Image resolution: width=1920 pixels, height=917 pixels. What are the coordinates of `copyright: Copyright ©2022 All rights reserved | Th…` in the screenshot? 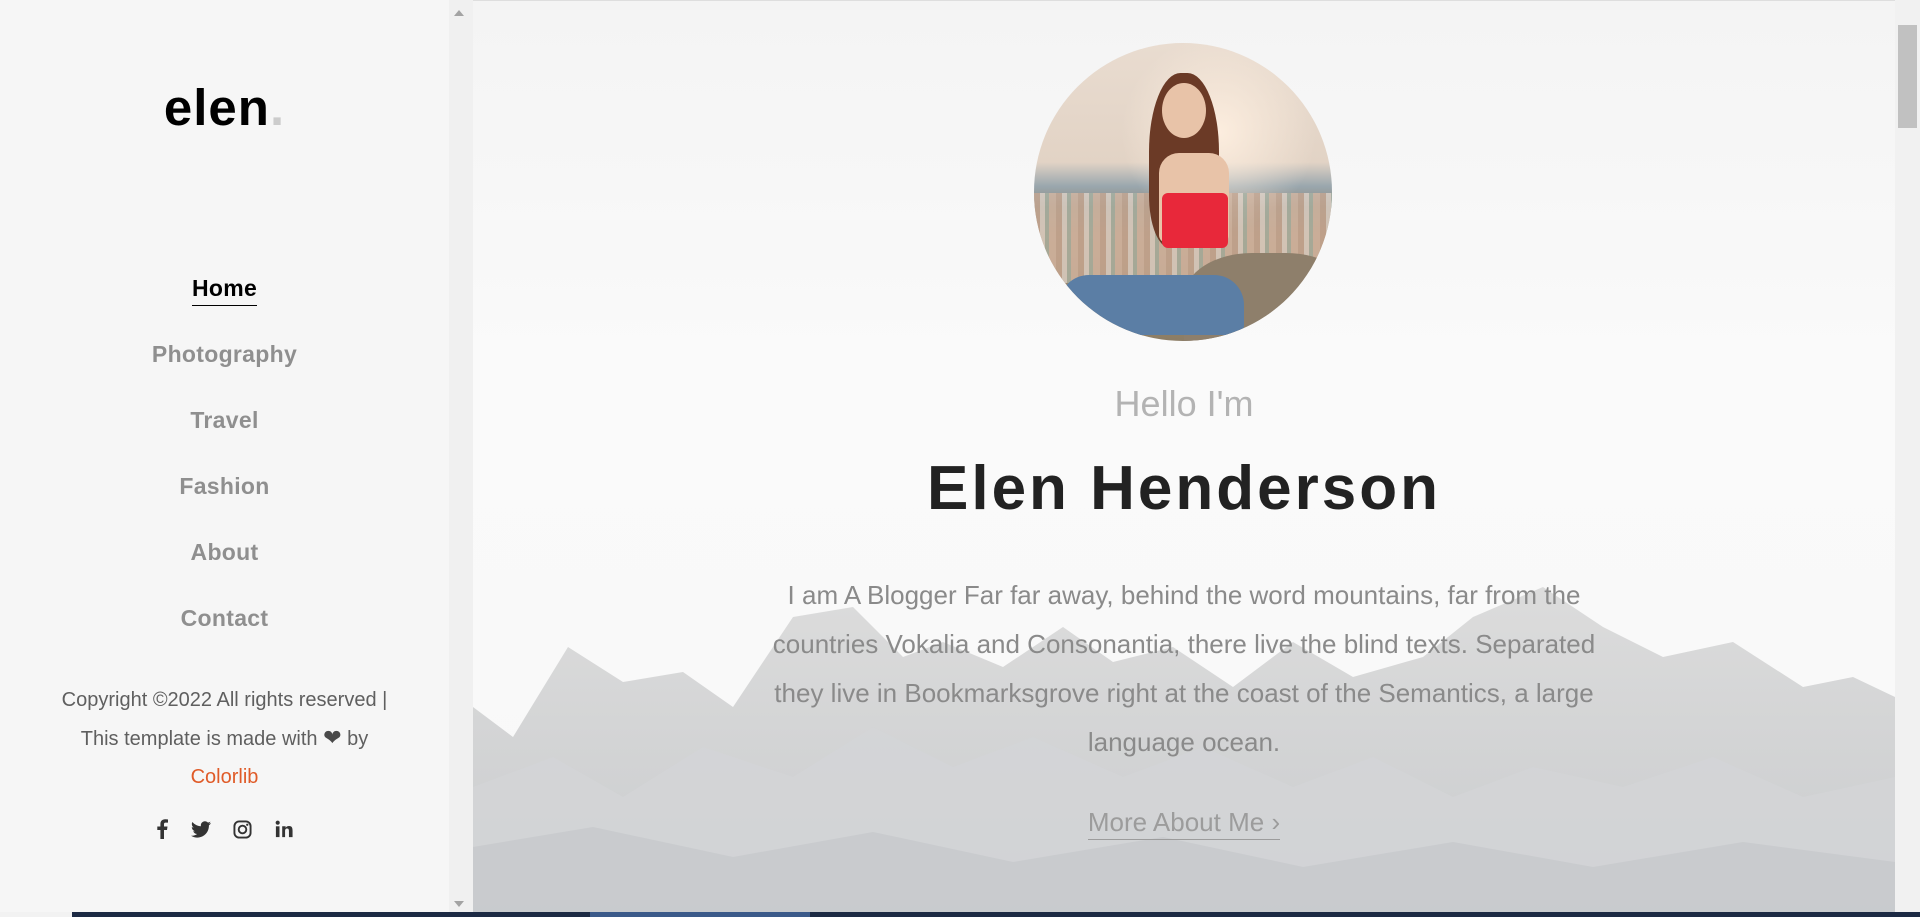 It's located at (224, 738).